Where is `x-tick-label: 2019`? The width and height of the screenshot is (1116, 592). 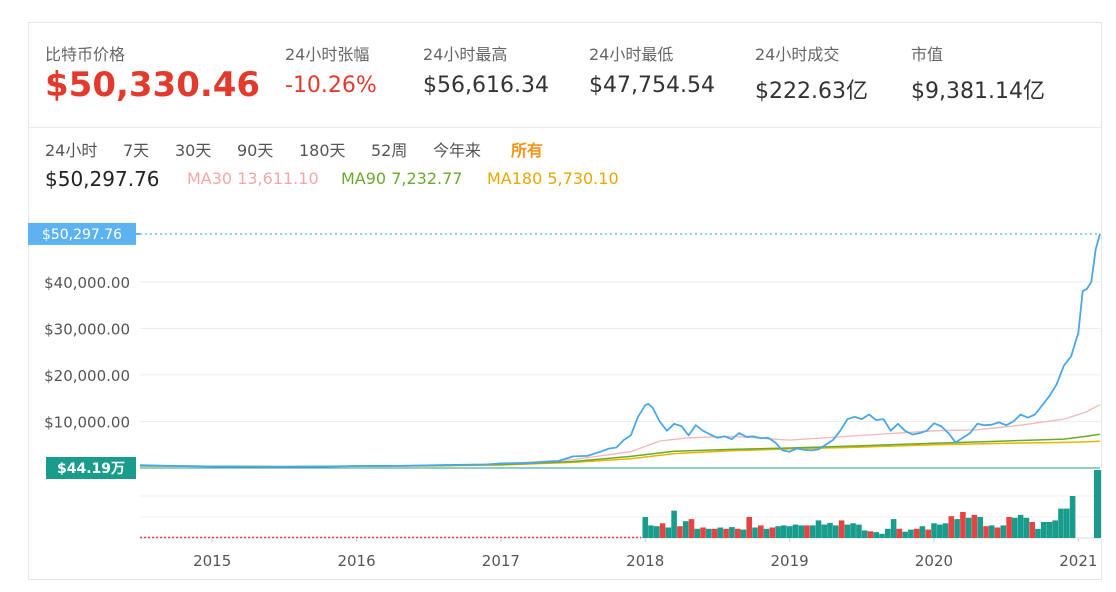 x-tick-label: 2019 is located at coordinates (790, 561).